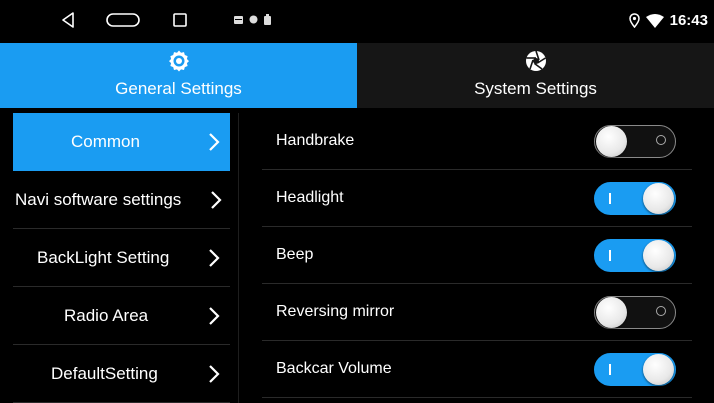 The height and width of the screenshot is (403, 714). Describe the element at coordinates (180, 20) in the screenshot. I see `recent-apps-icon` at that location.